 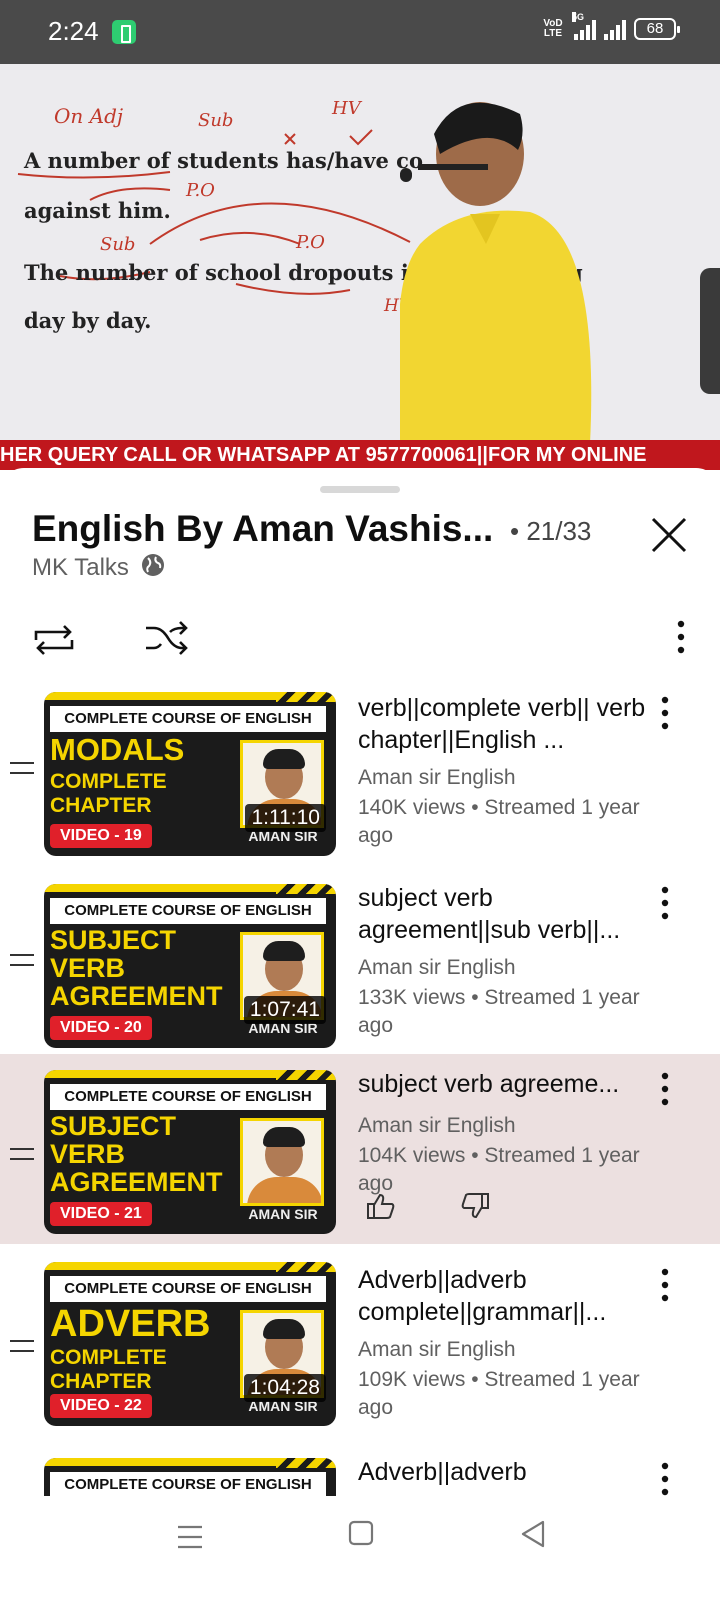 I want to click on thumb-video-badge: VIDEO - 19, so click(x=101, y=836).